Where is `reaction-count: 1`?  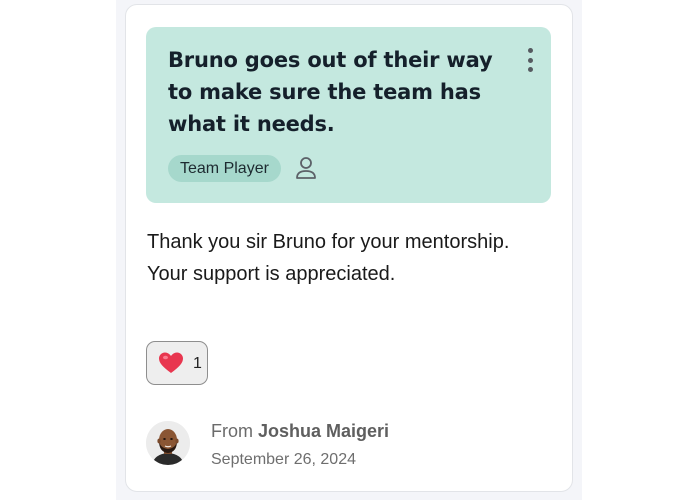 reaction-count: 1 is located at coordinates (197, 363).